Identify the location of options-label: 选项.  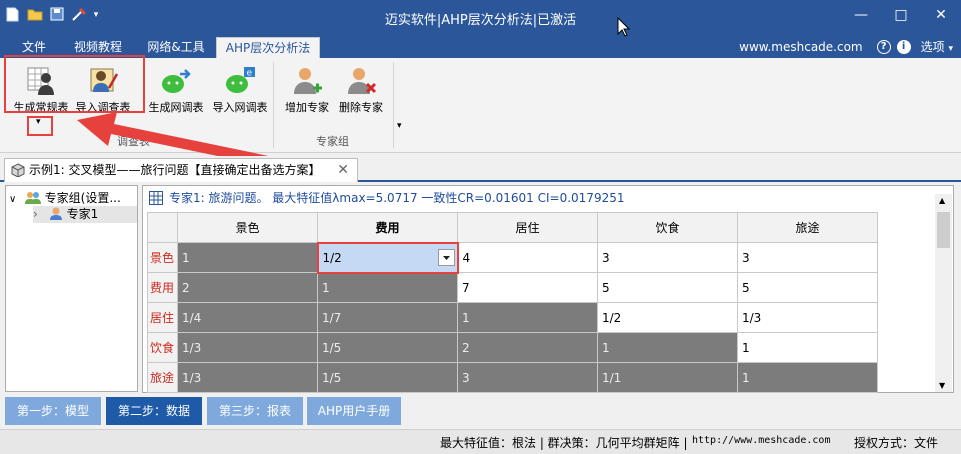
(932, 47).